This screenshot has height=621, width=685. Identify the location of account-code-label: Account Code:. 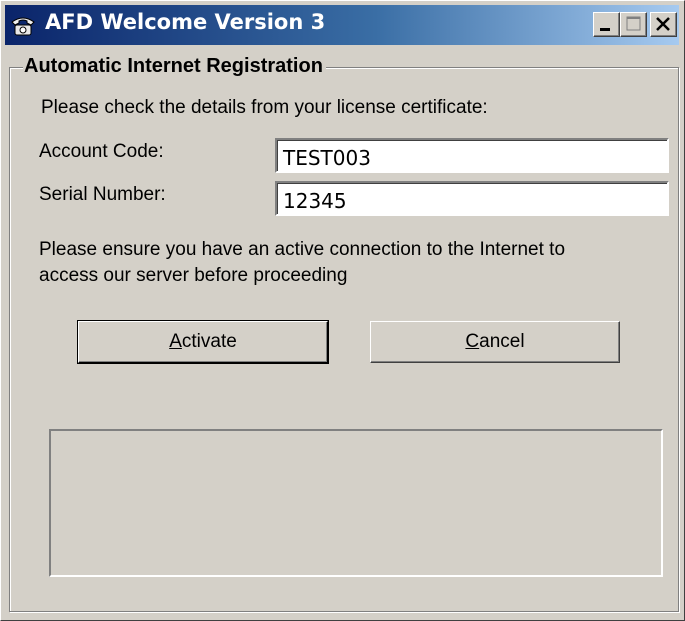
(101, 151).